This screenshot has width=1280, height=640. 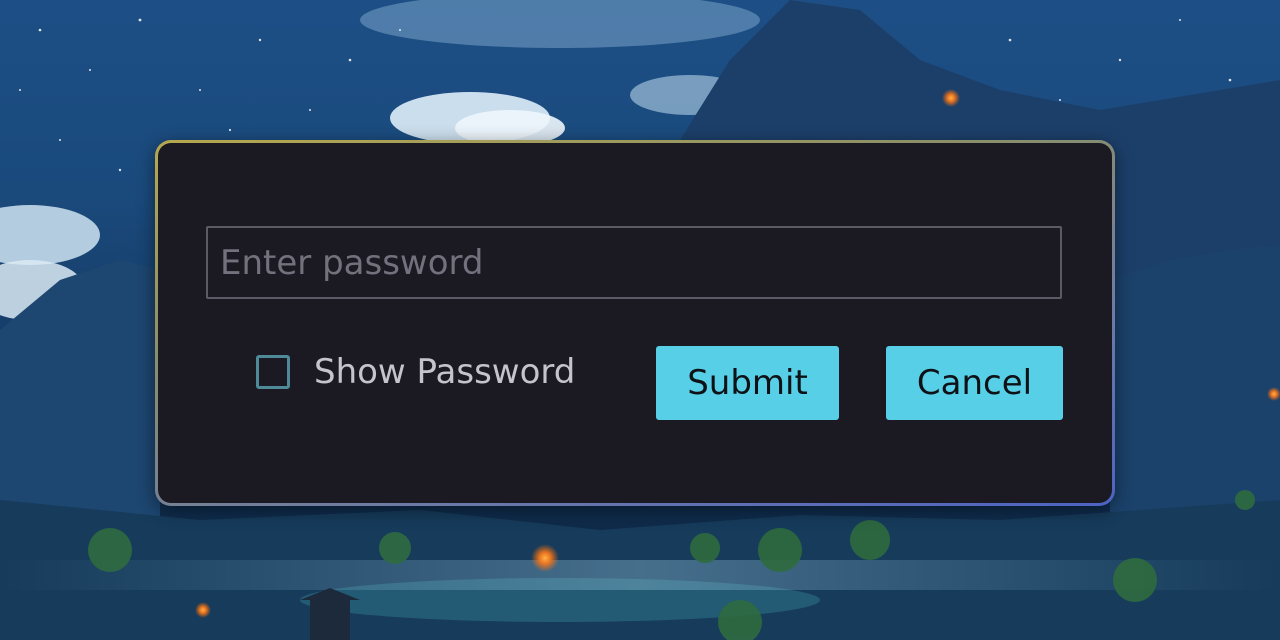 I want to click on submit-button: Submit, so click(x=747, y=383).